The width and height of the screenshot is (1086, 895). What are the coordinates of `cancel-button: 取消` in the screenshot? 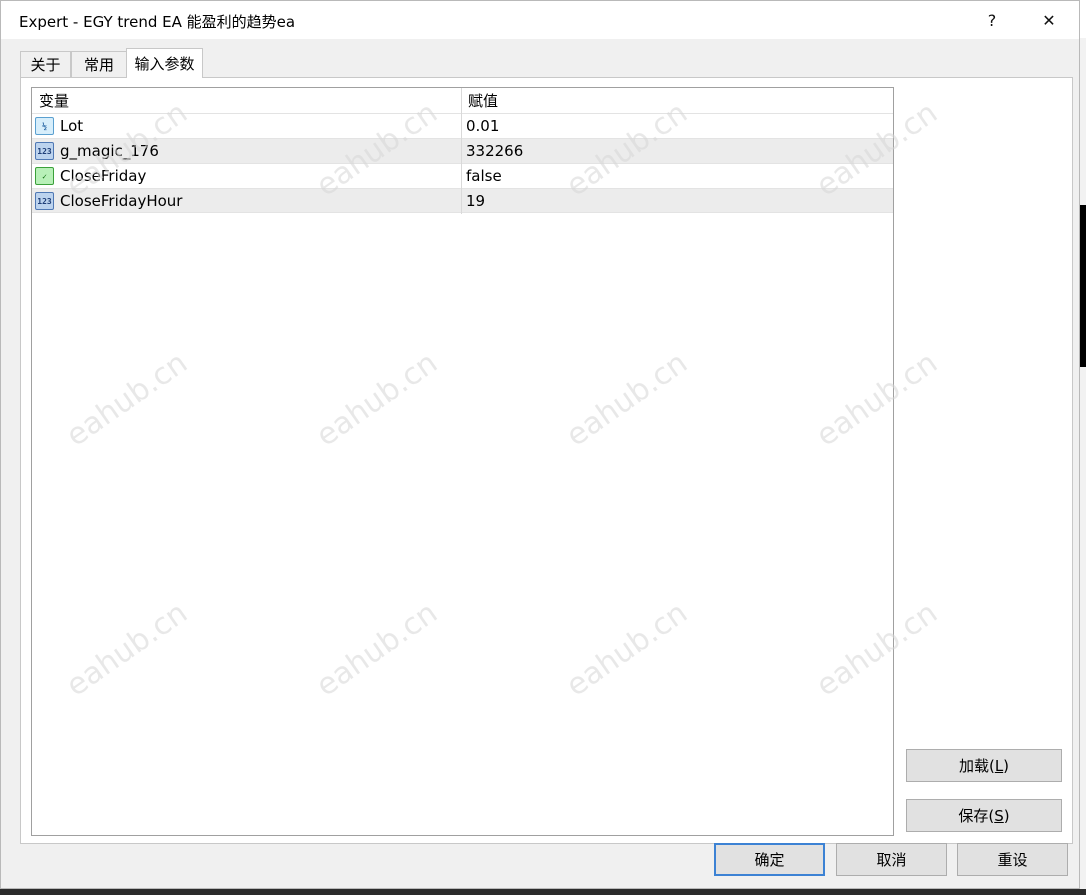 It's located at (891, 859).